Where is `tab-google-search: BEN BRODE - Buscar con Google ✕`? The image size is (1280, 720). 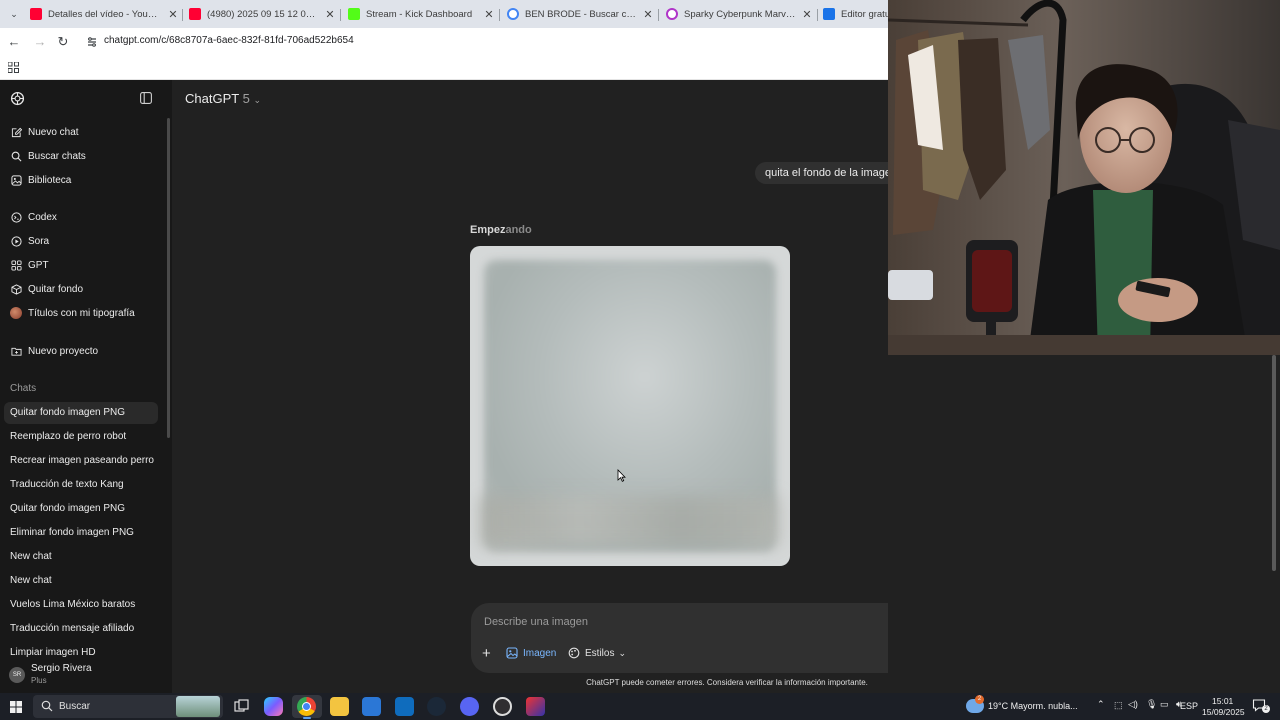
tab-google-search: BEN BRODE - Buscar con Google ✕ is located at coordinates (581, 14).